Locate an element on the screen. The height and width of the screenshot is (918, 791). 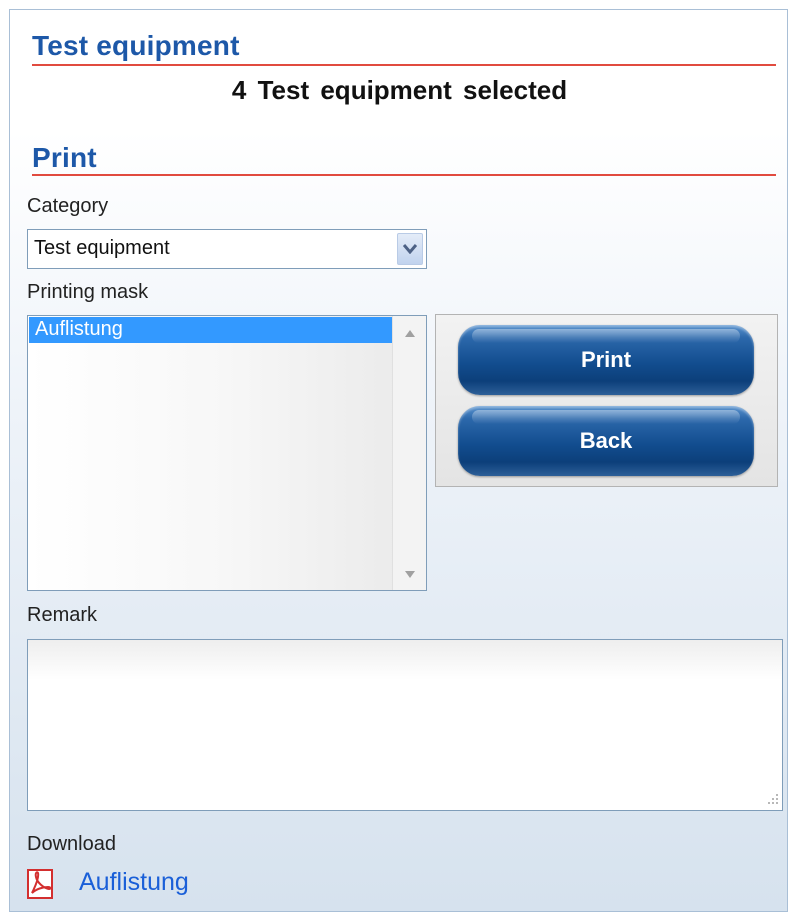
selection-text: Test equipment selected is located at coordinates (412, 90).